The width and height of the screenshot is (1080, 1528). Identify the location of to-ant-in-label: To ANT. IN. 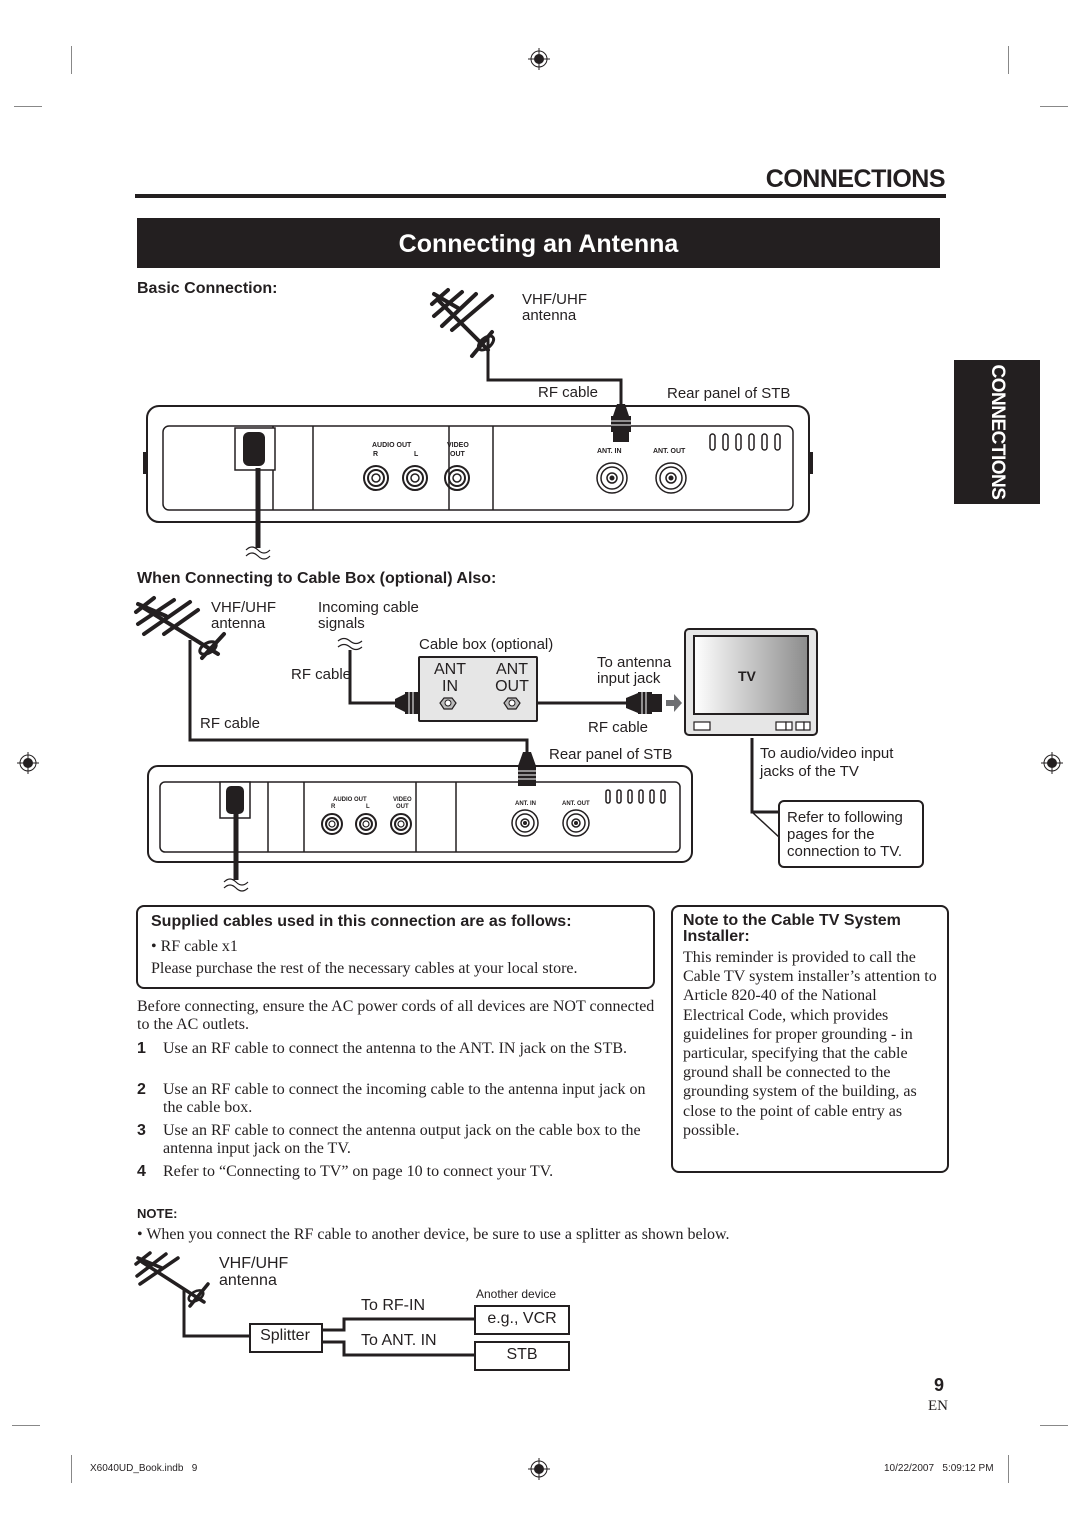
(399, 1340).